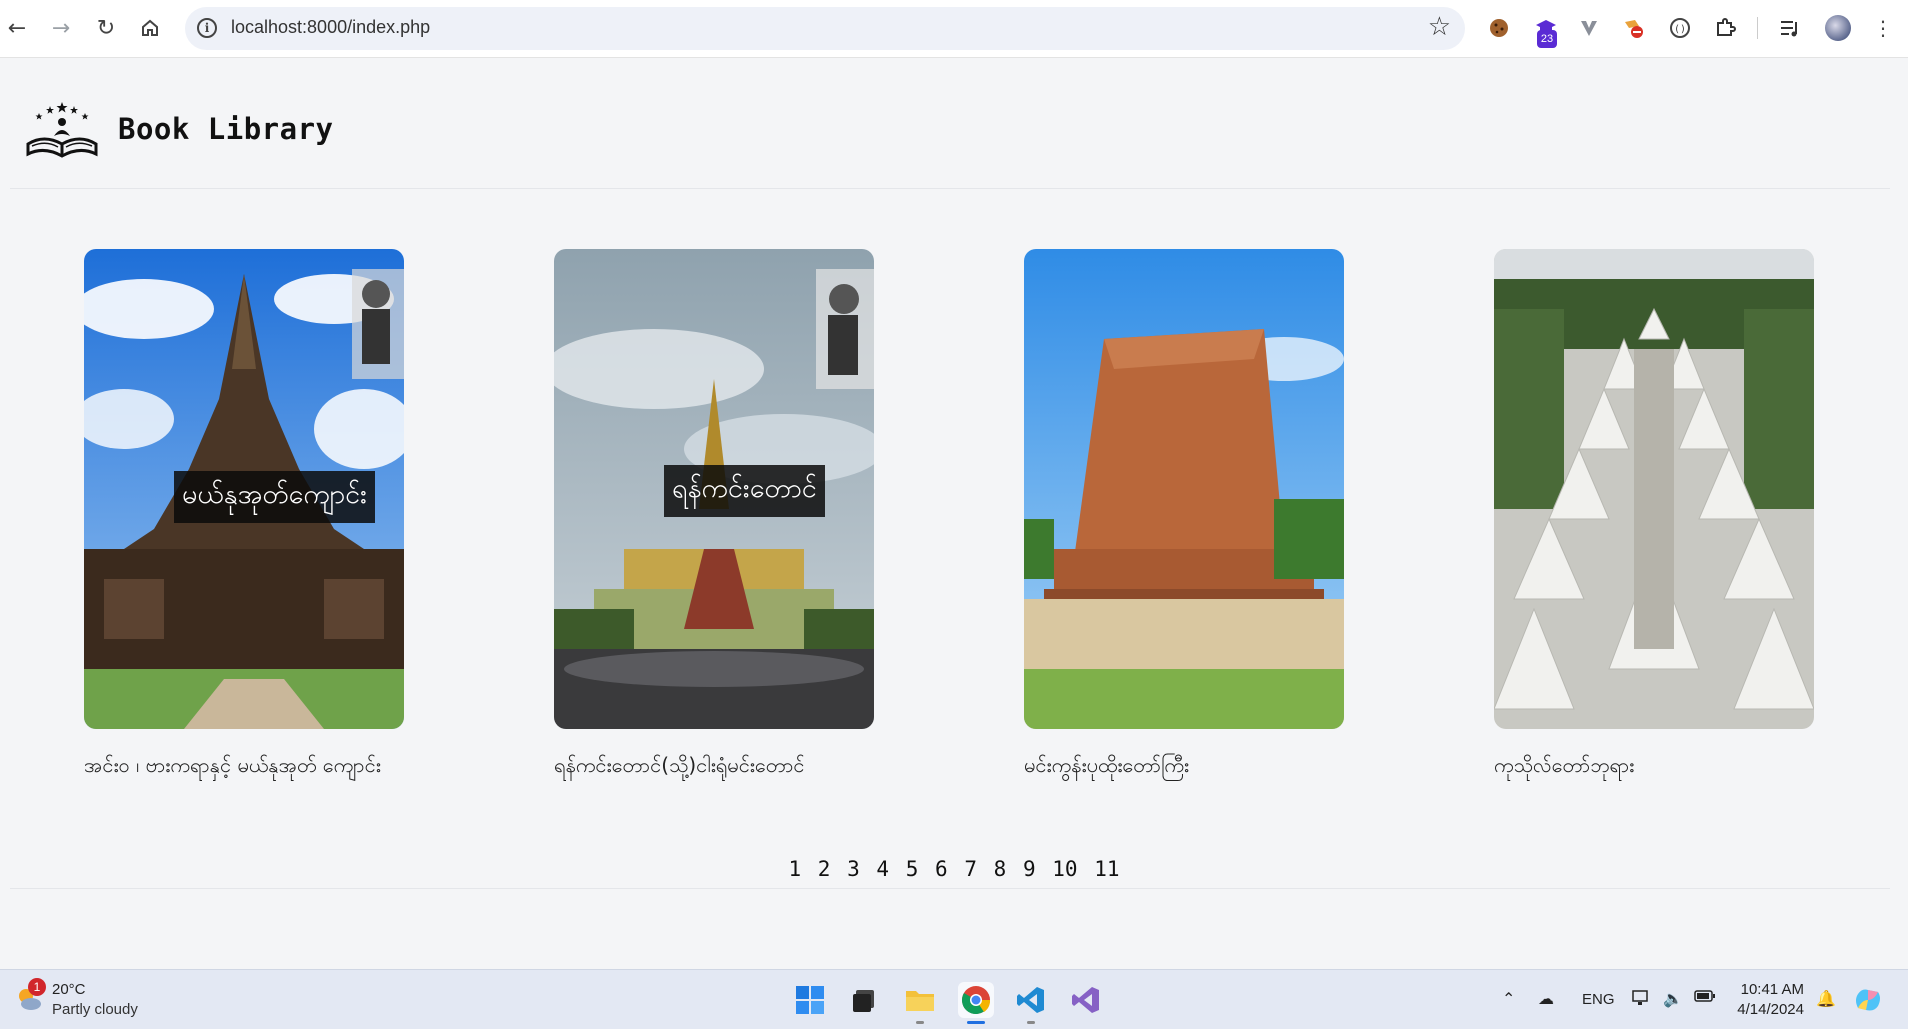 The image size is (1908, 1029). What do you see at coordinates (912, 869) in the screenshot?
I see `page-link: 5` at bounding box center [912, 869].